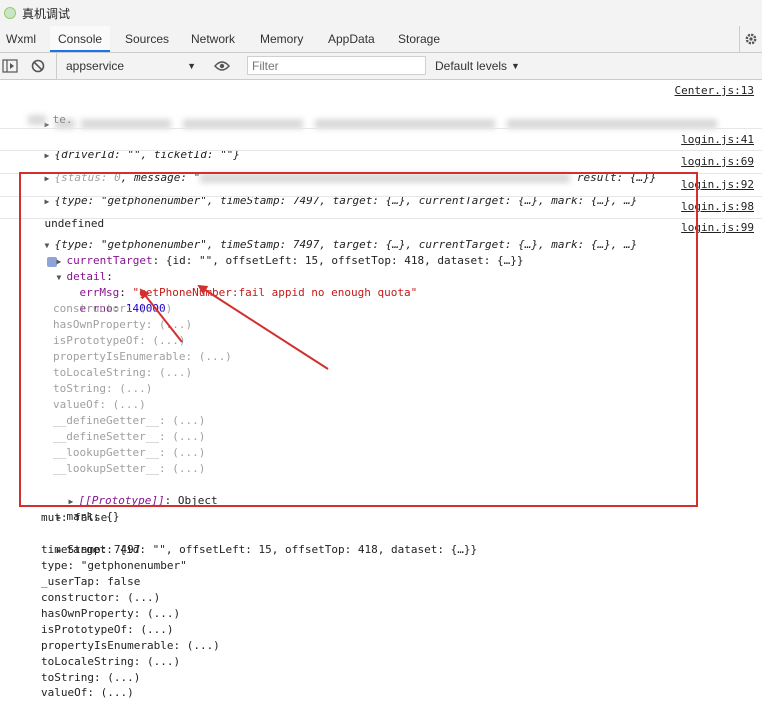 Image resolution: width=762 pixels, height=701 pixels. I want to click on annotation-arrows, so click(234, 327).